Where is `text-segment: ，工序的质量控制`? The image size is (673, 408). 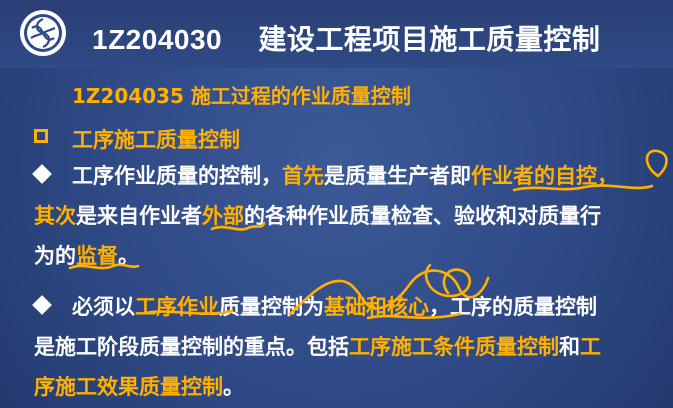 text-segment: ，工序的质量控制 is located at coordinates (513, 307).